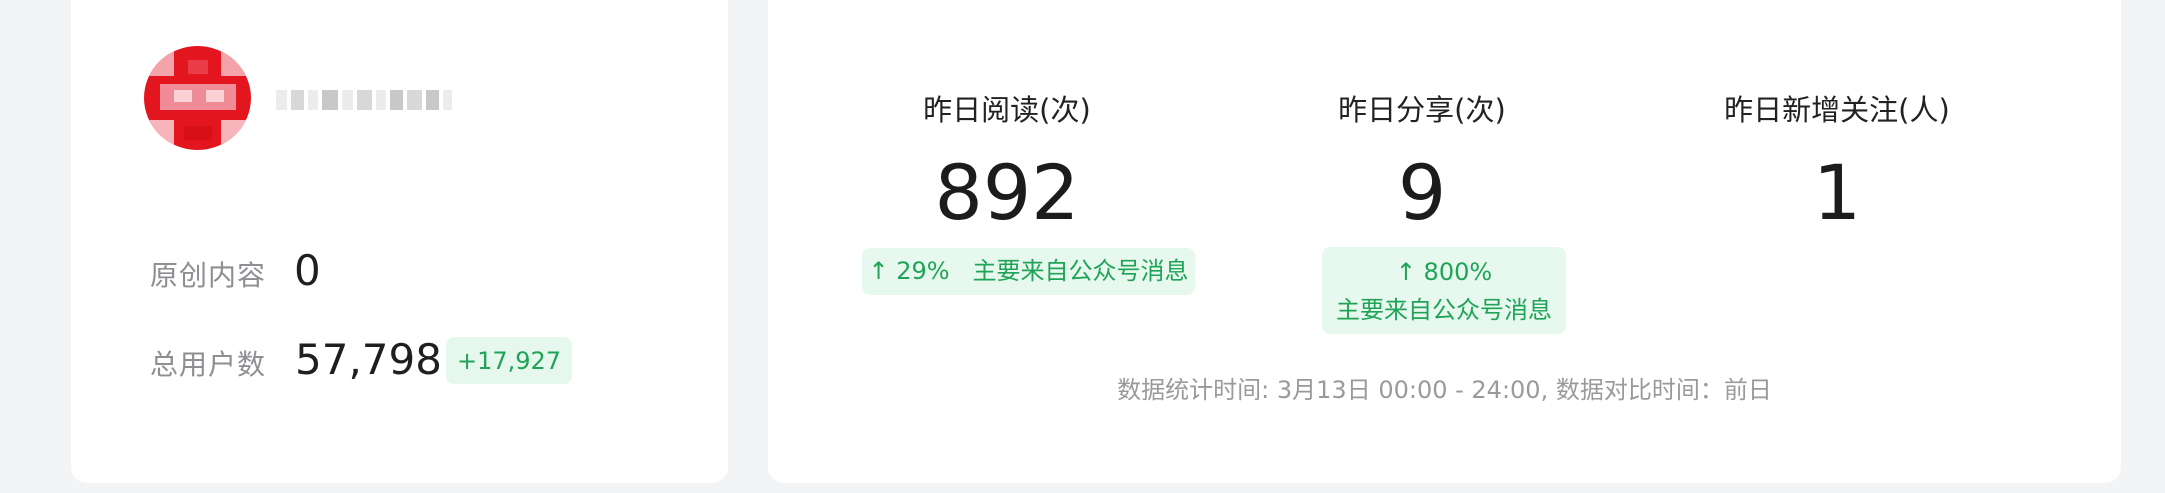 This screenshot has height=493, width=2165. I want to click on total-users-label: 总用户数, so click(208, 364).